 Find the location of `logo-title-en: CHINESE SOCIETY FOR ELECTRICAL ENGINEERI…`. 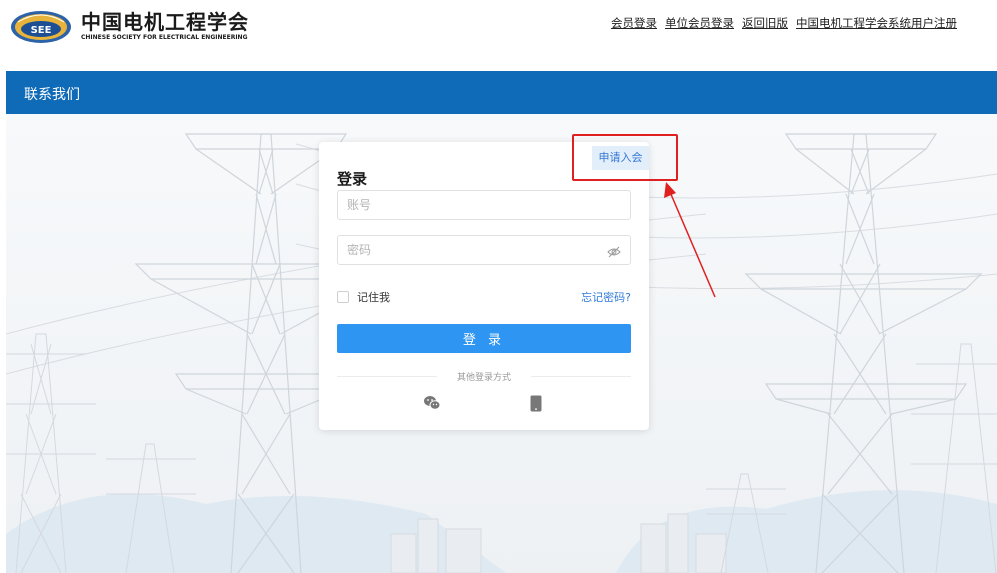

logo-title-en: CHINESE SOCIETY FOR ELECTRICAL ENGINEERI… is located at coordinates (164, 37).